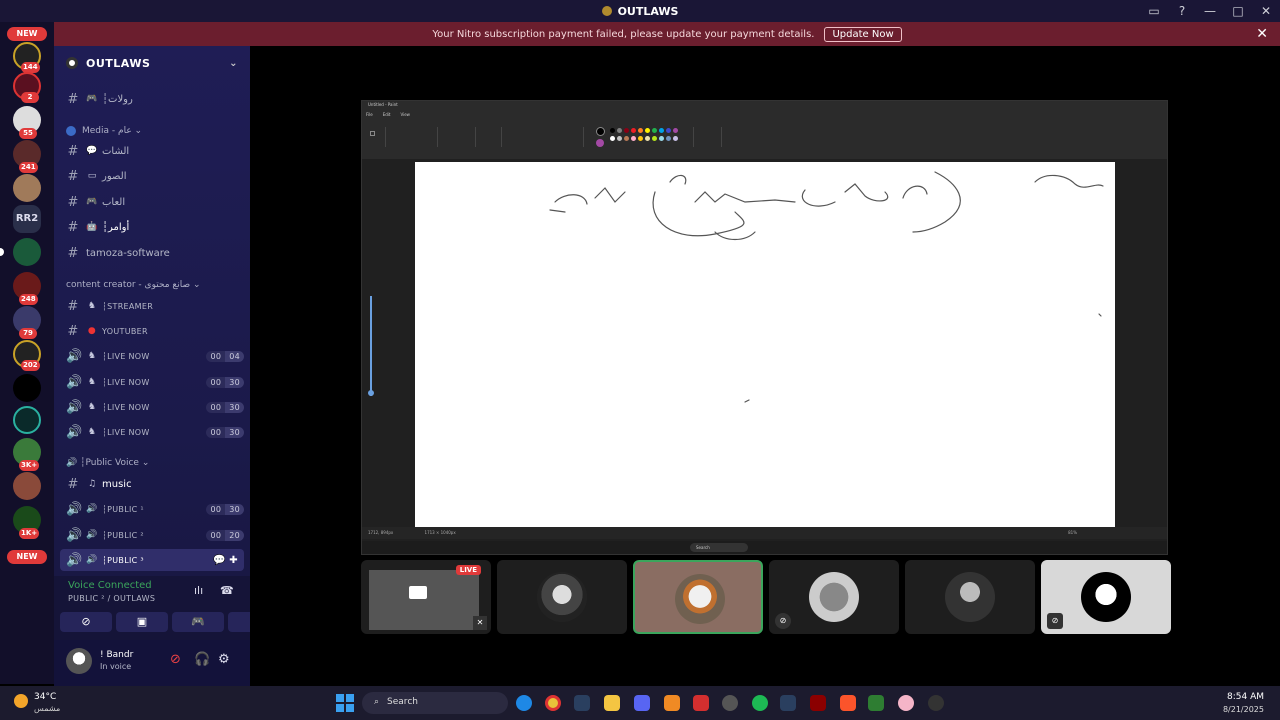 Image resolution: width=1280 pixels, height=720 pixels. What do you see at coordinates (1243, 709) in the screenshot?
I see `clock-date: 8/21/2025` at bounding box center [1243, 709].